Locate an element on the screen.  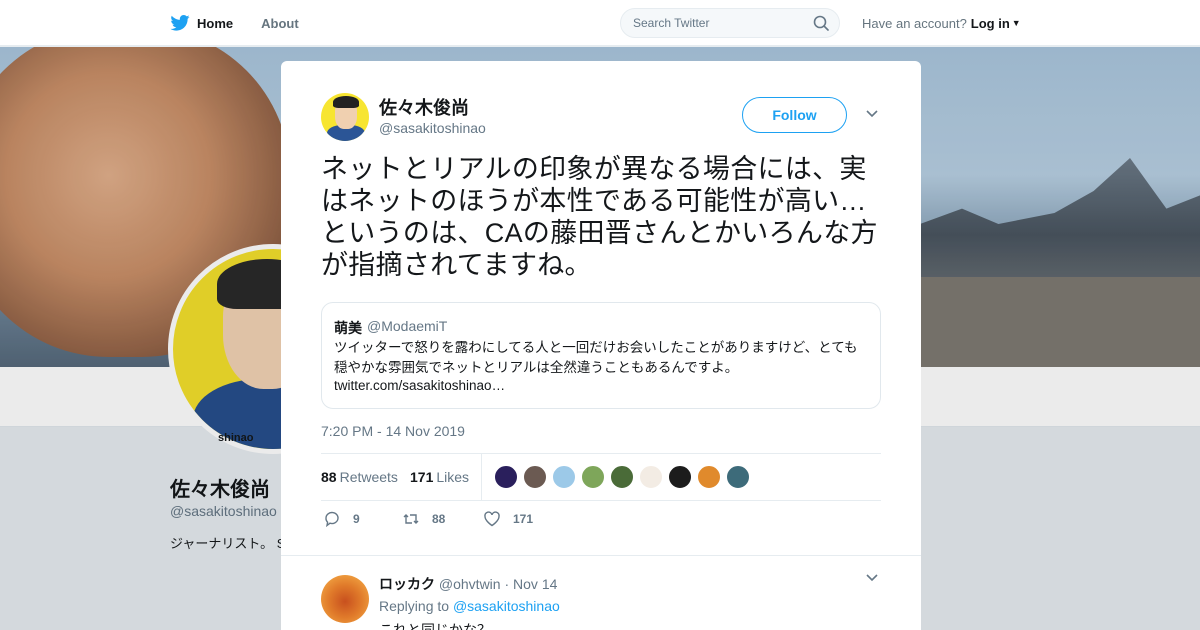
author-name: 佐々木俊尚 is located at coordinates (424, 107).